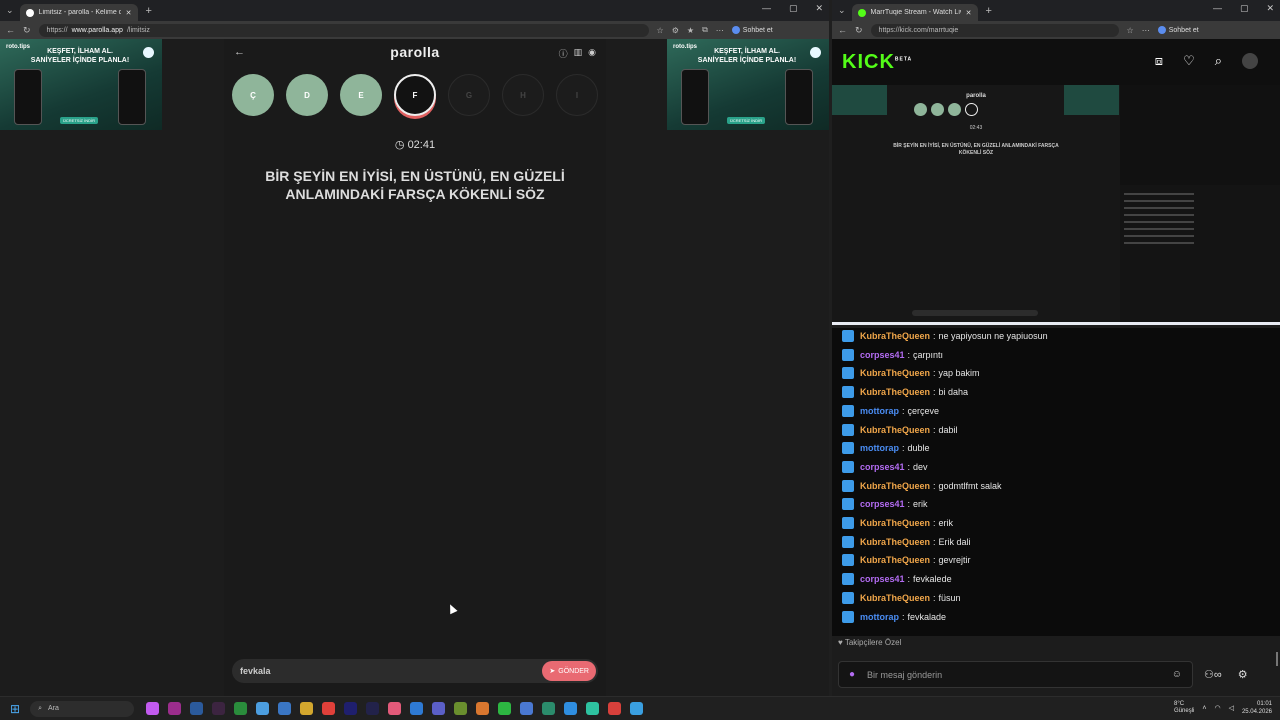 The image size is (1280, 720). Describe the element at coordinates (15, 709) in the screenshot. I see `windows-start-icon: ⊞` at that location.